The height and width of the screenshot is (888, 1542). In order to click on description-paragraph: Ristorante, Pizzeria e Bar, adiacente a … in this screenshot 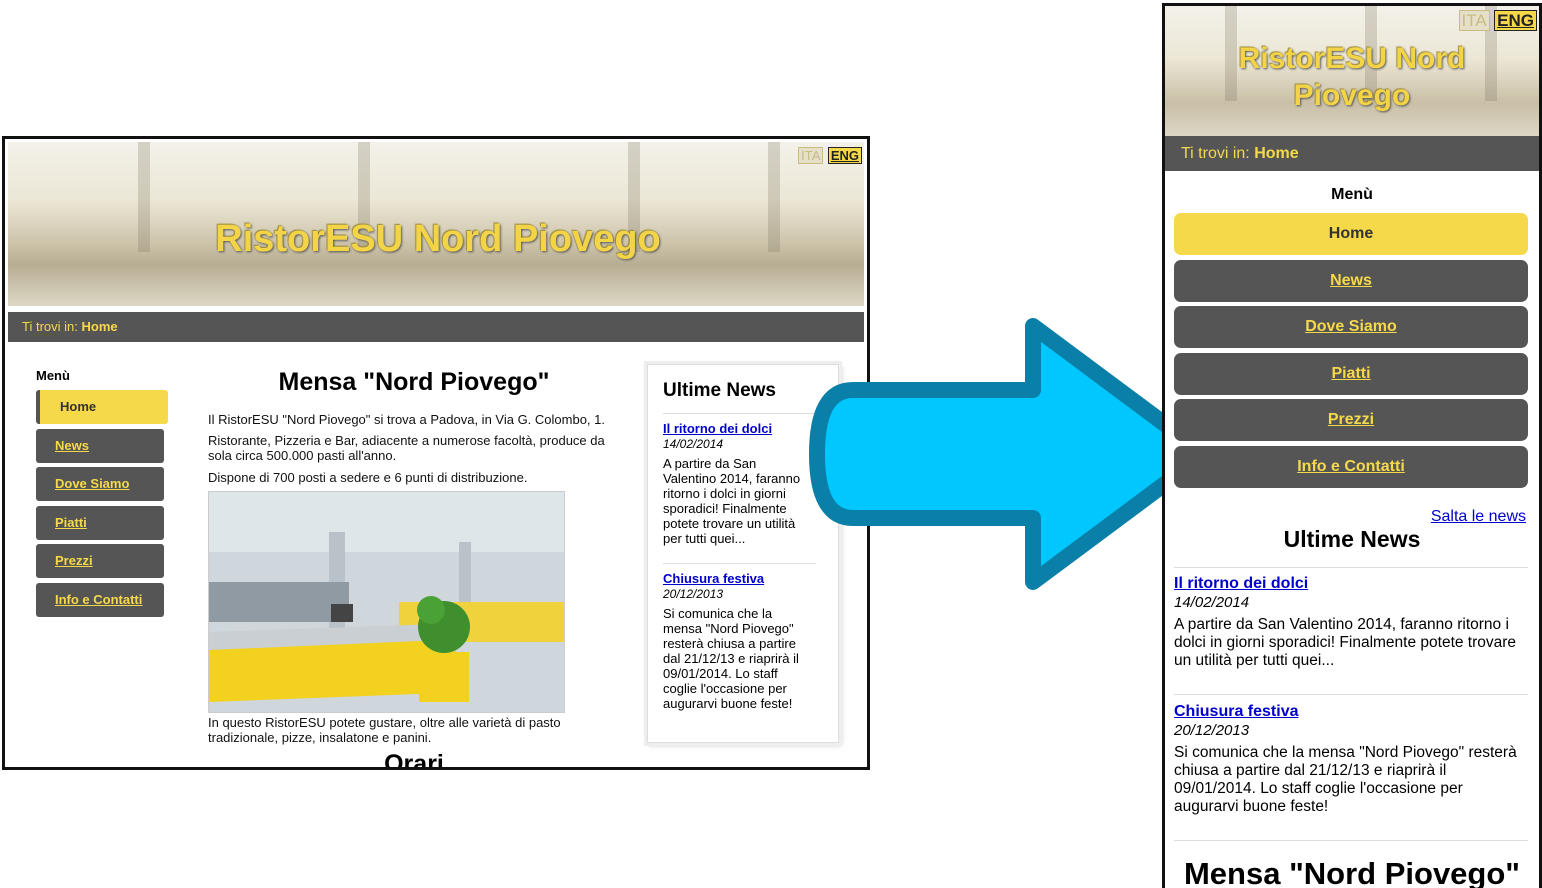, I will do `click(406, 448)`.